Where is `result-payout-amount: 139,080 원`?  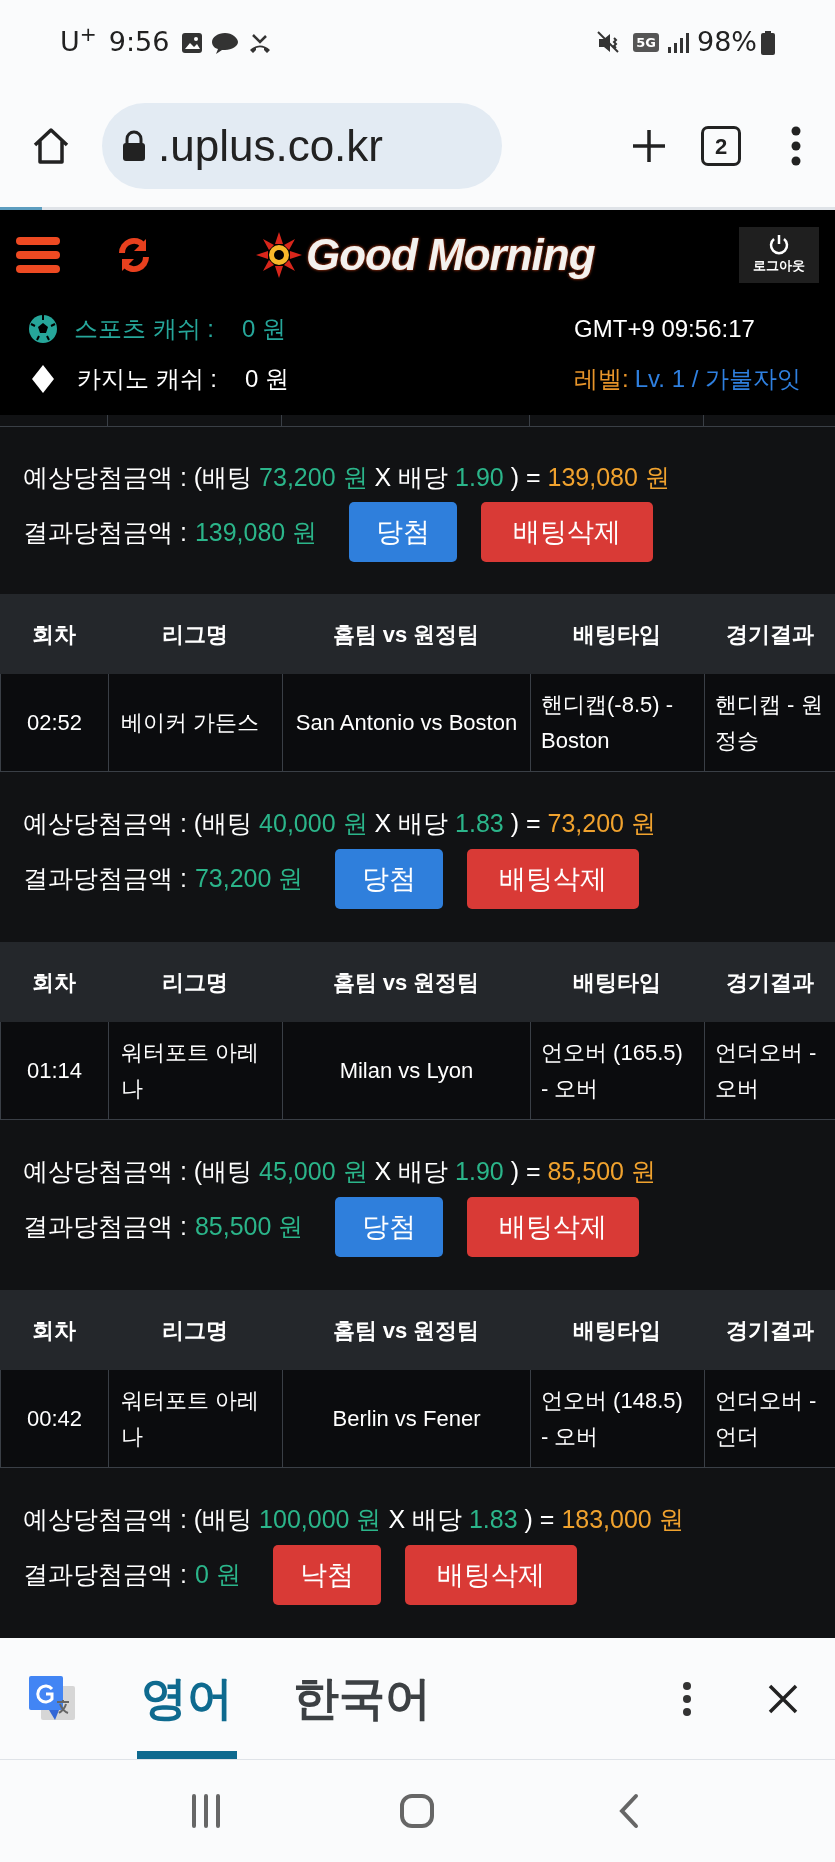 result-payout-amount: 139,080 원 is located at coordinates (256, 532).